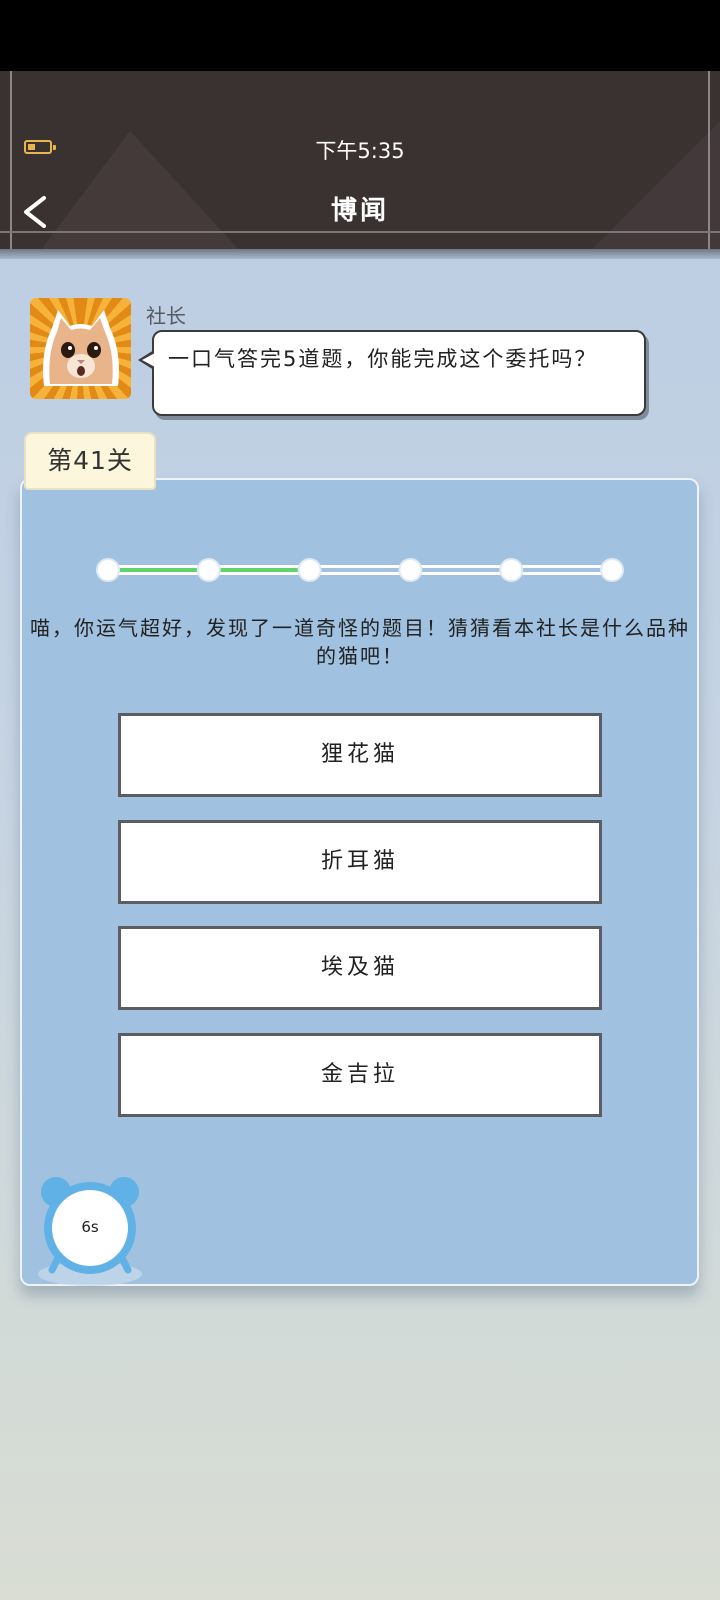 The width and height of the screenshot is (720, 1600). I want to click on progress-track, so click(360, 570).